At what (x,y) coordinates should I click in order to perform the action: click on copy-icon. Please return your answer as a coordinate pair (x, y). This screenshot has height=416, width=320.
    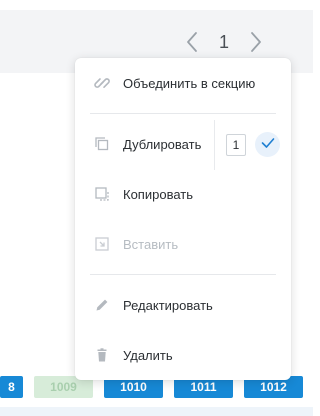
    Looking at the image, I should click on (102, 194).